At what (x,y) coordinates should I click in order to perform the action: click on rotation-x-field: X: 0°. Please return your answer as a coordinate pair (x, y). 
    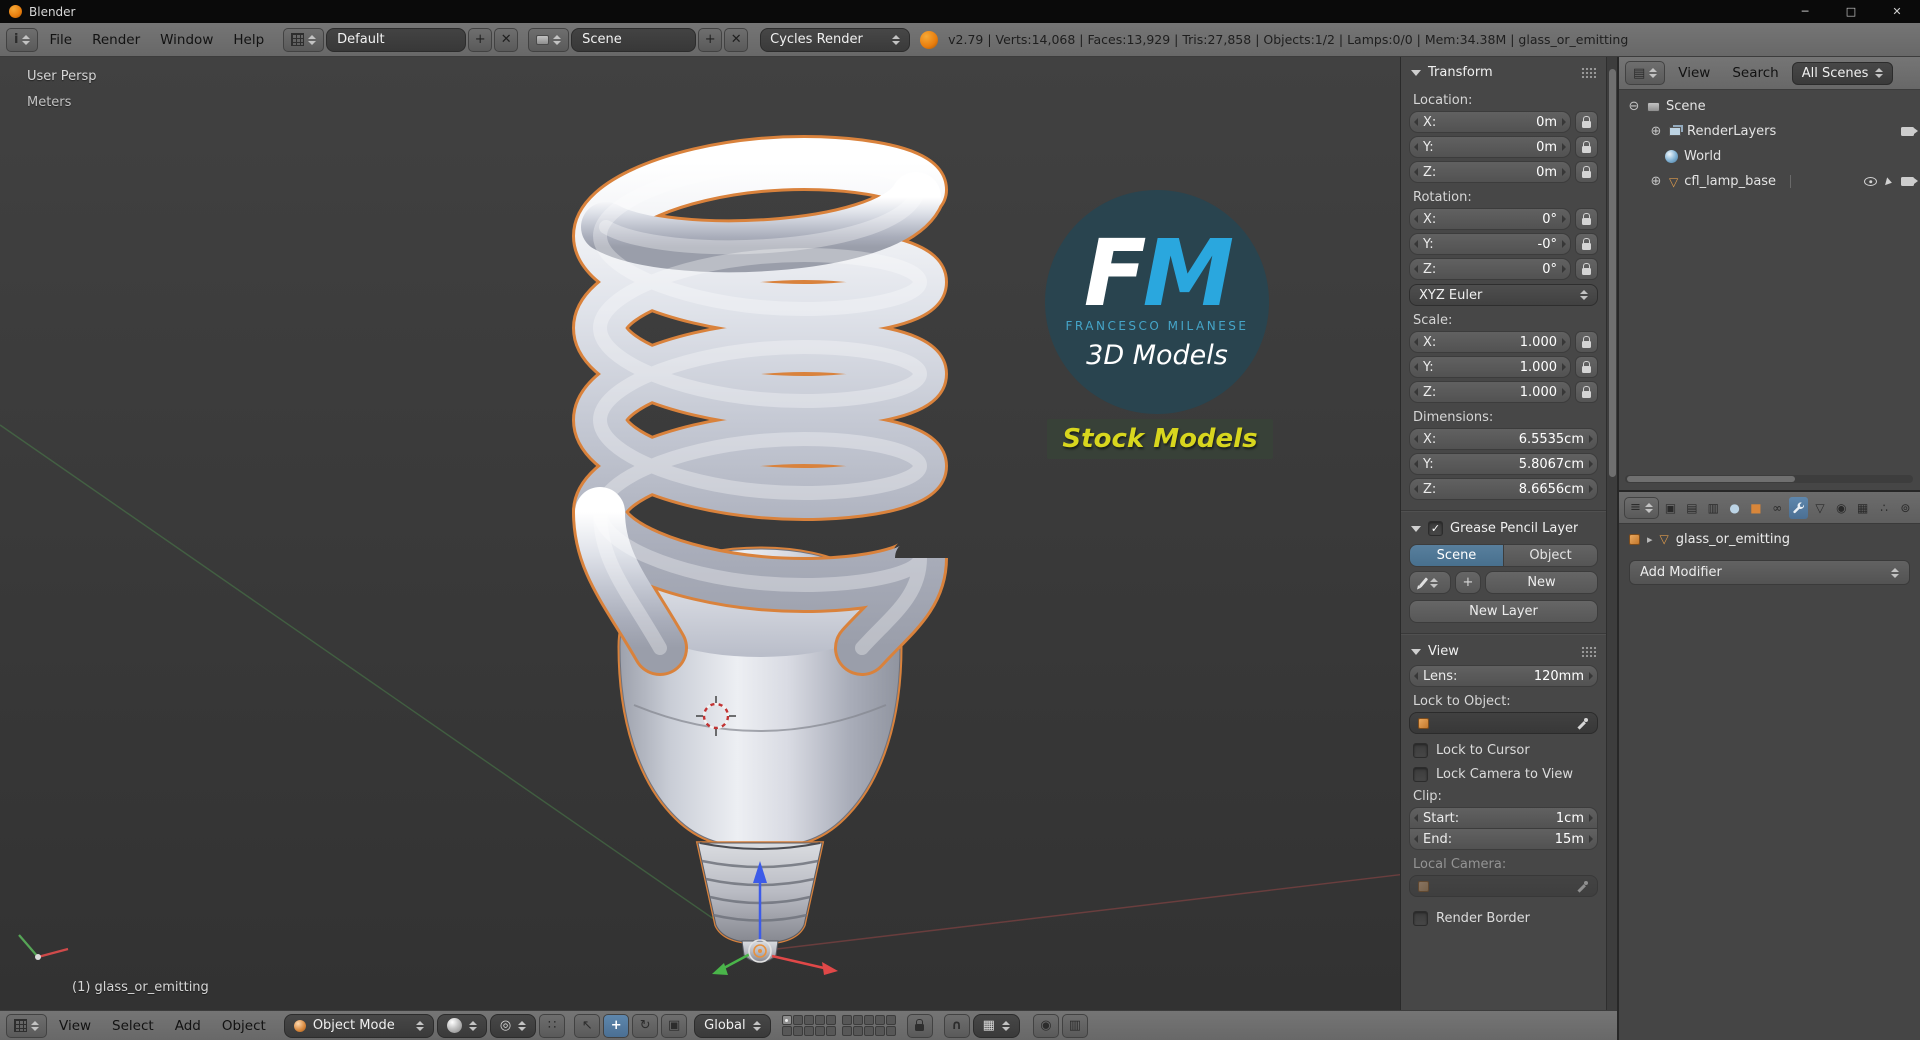
    Looking at the image, I should click on (1490, 219).